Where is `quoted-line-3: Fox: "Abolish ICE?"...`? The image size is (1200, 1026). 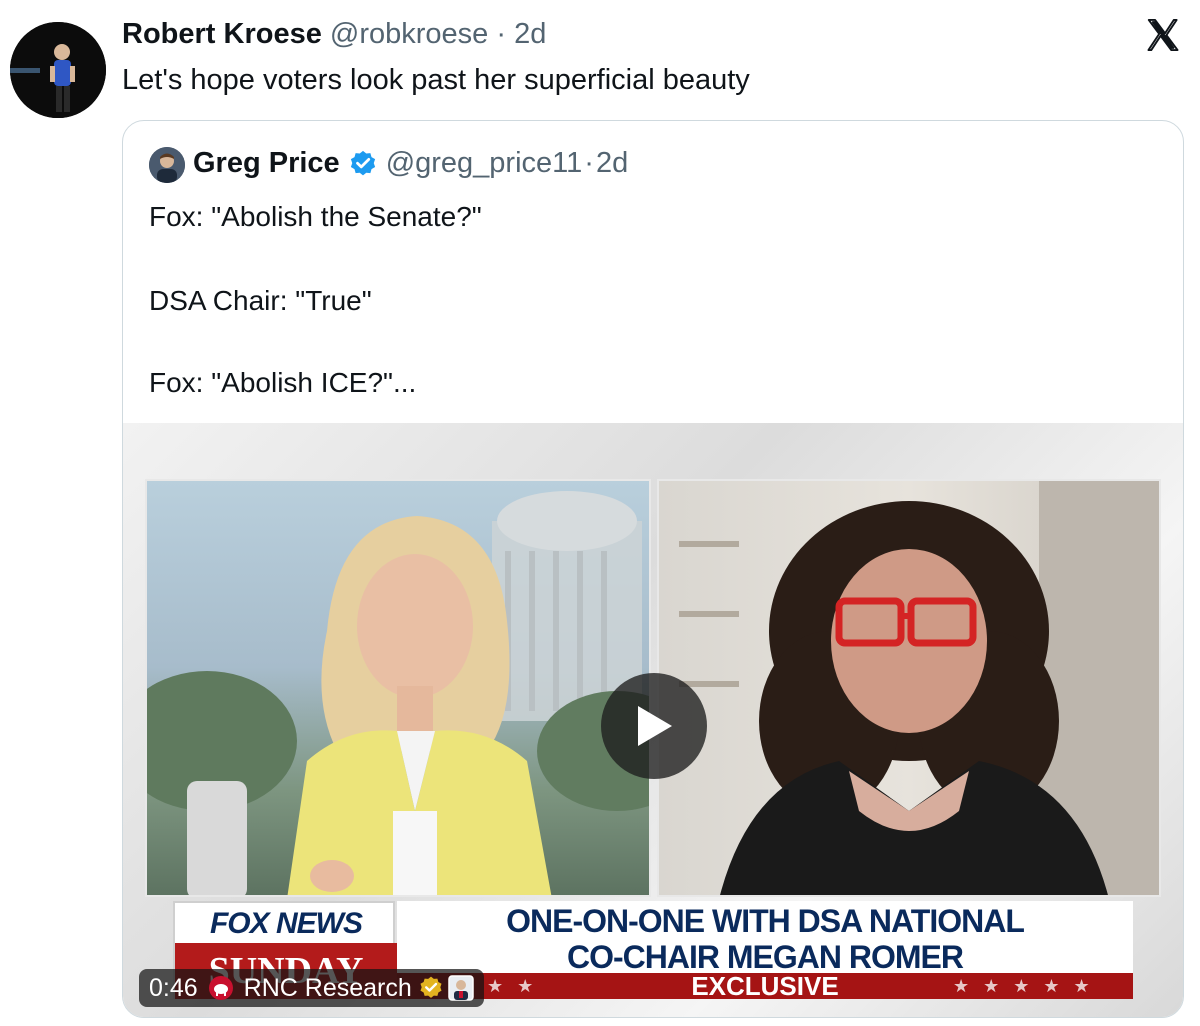
quoted-line-3: Fox: "Abolish ICE?"... is located at coordinates (283, 382).